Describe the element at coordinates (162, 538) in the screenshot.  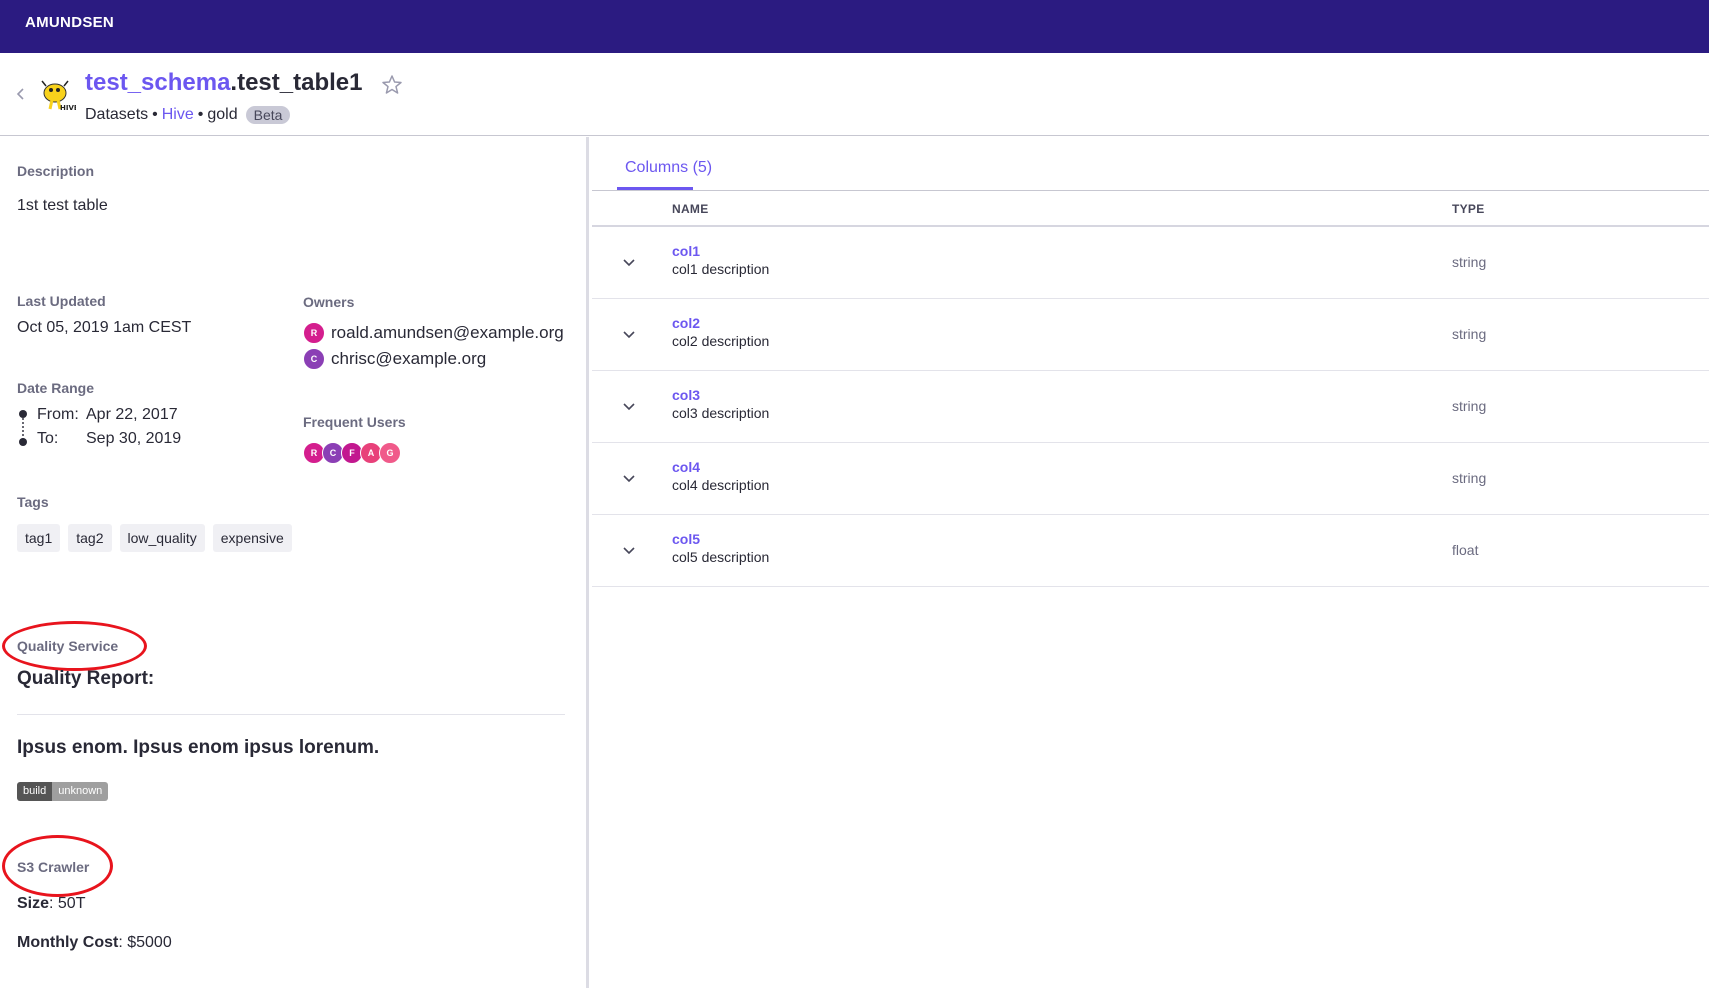
I see `tag-chip: low_quality` at that location.